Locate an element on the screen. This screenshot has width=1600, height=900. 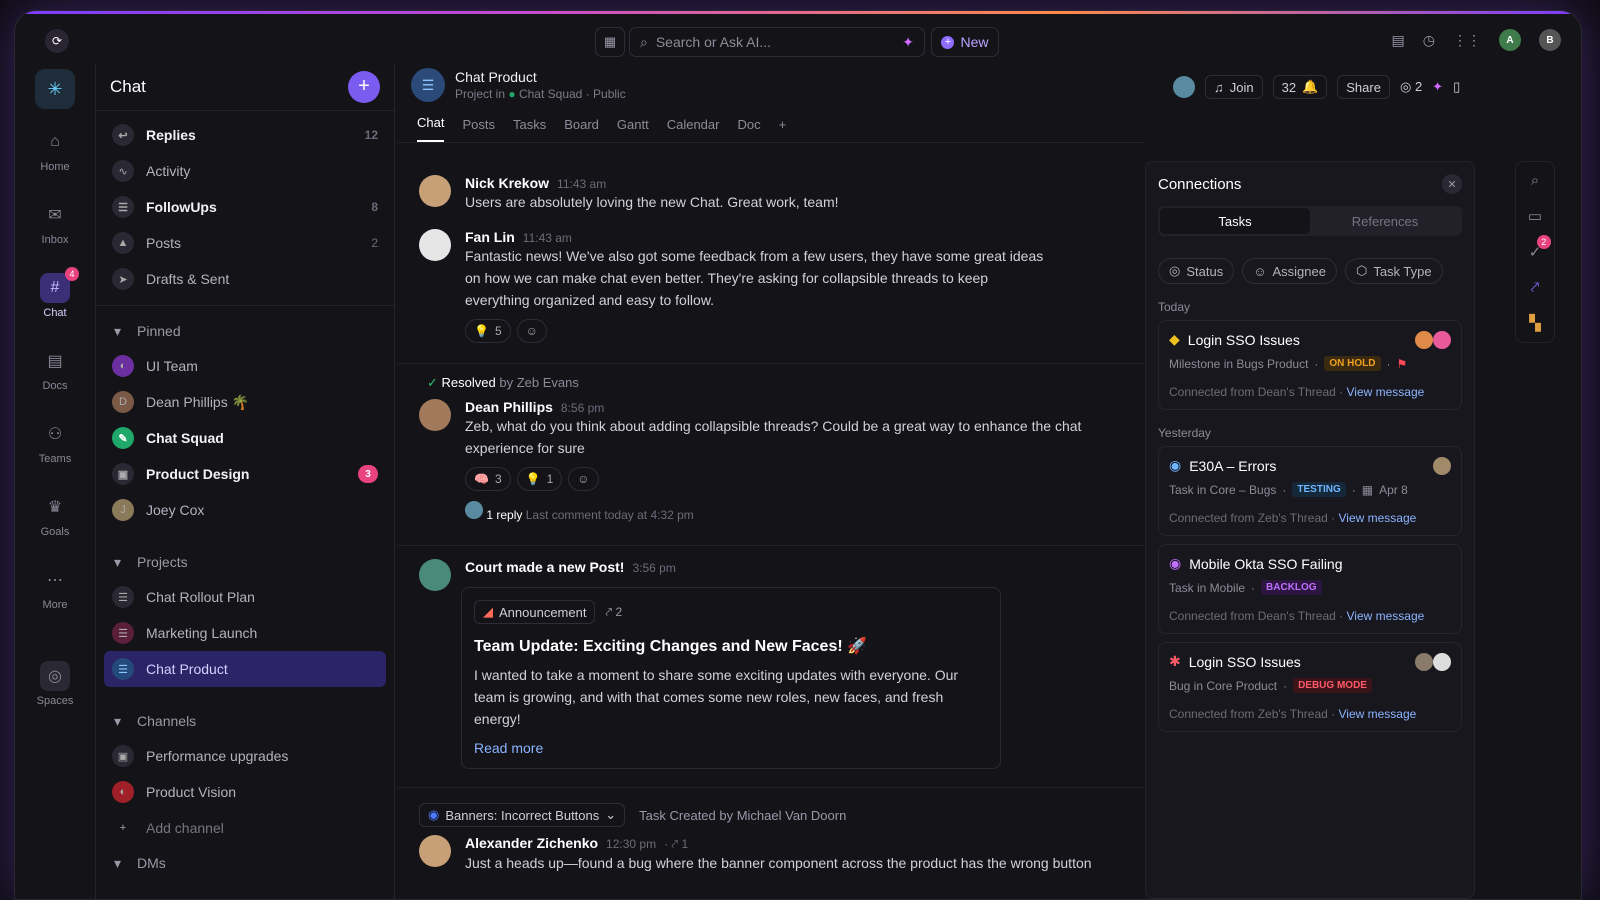
timer-icon: ◷ is located at coordinates (1429, 40).